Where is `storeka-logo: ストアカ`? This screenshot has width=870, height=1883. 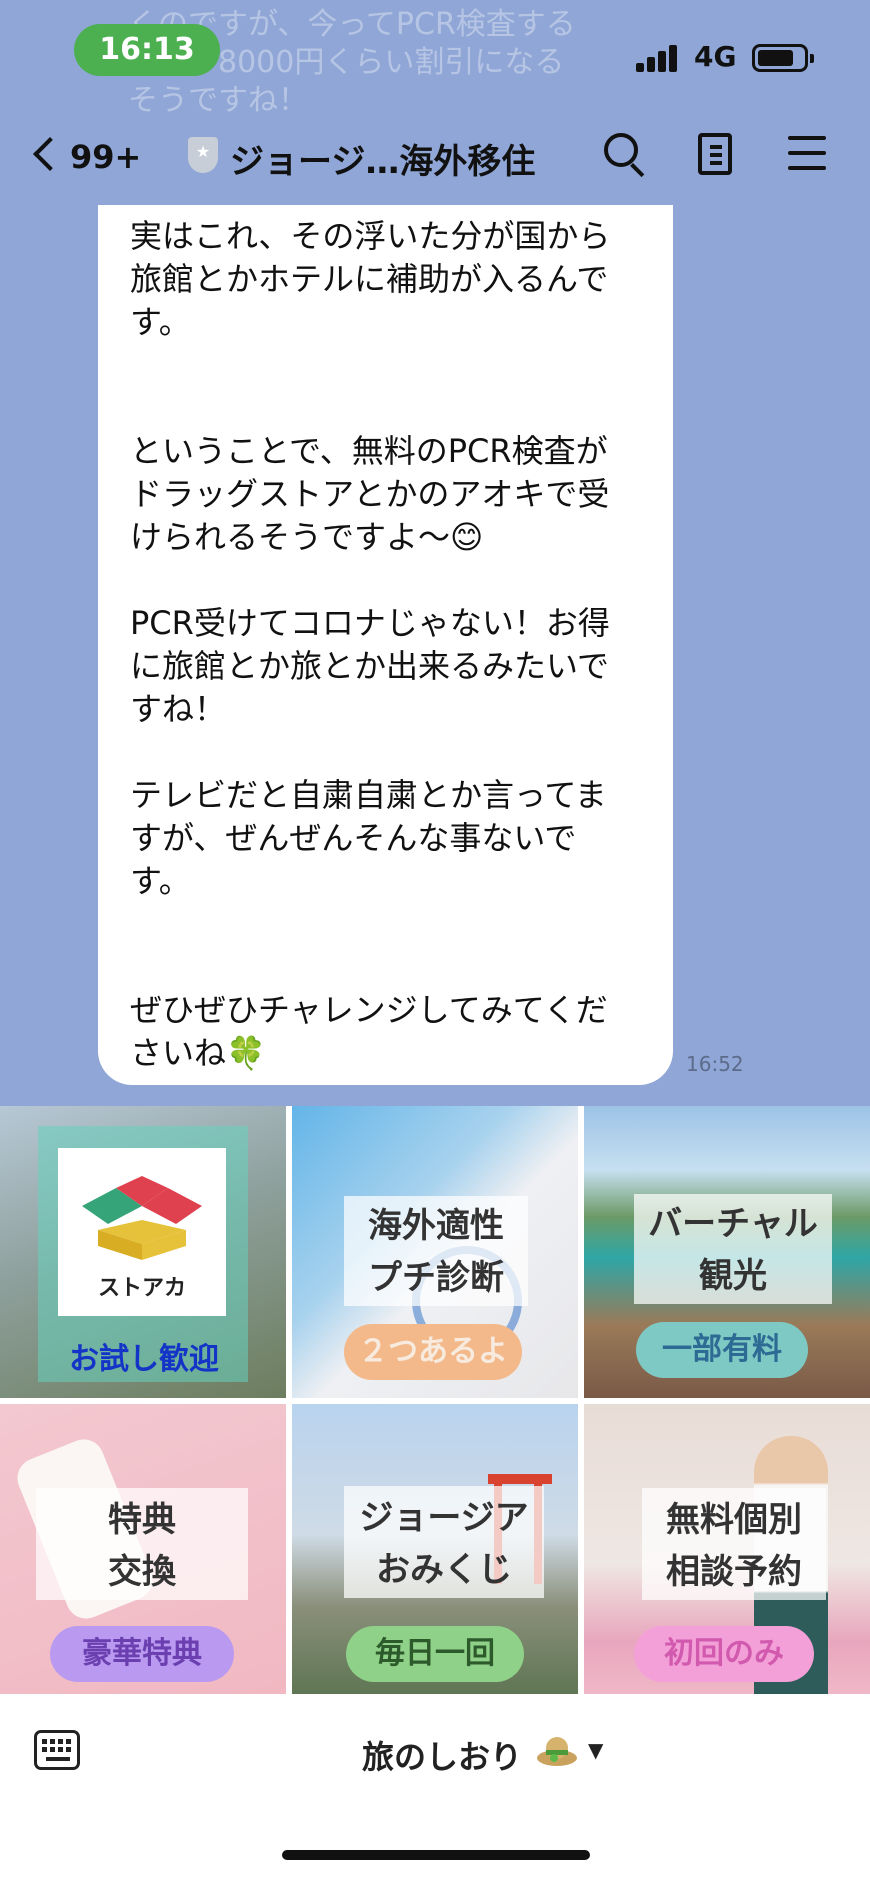
storeka-logo: ストアカ is located at coordinates (142, 1232).